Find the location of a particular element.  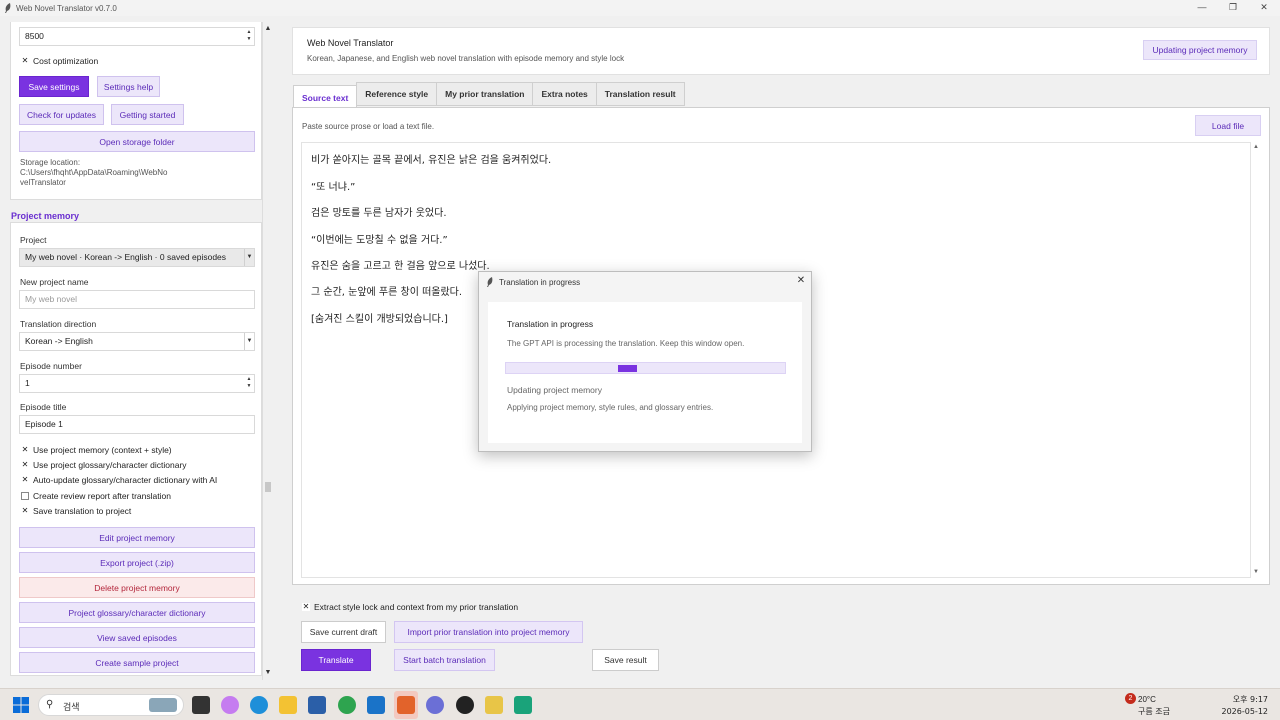

windows-start-icon is located at coordinates (21, 705).